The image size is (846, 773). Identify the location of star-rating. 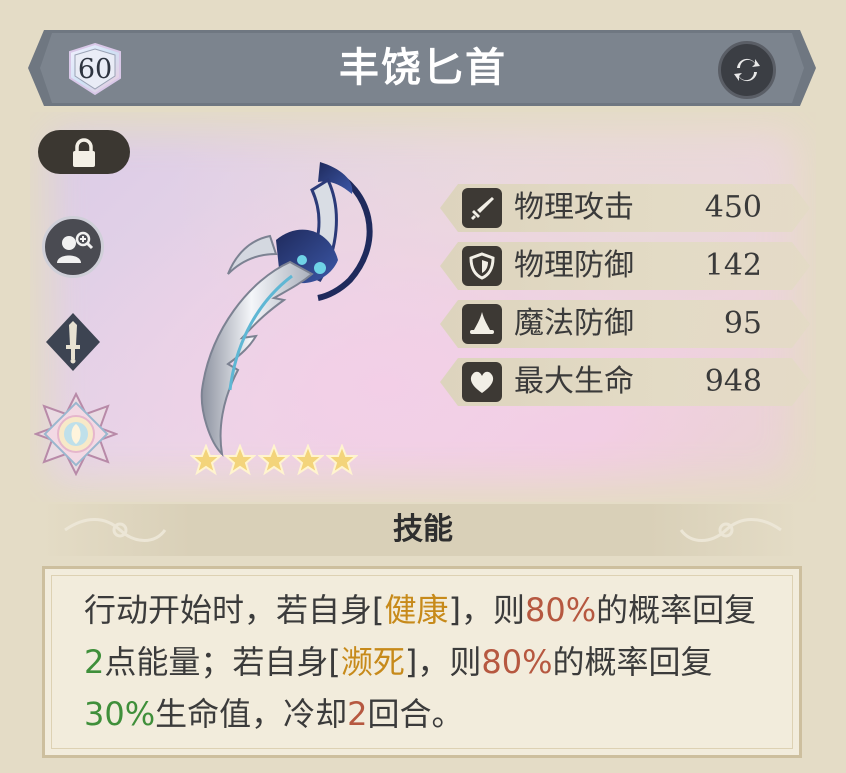
(274, 460).